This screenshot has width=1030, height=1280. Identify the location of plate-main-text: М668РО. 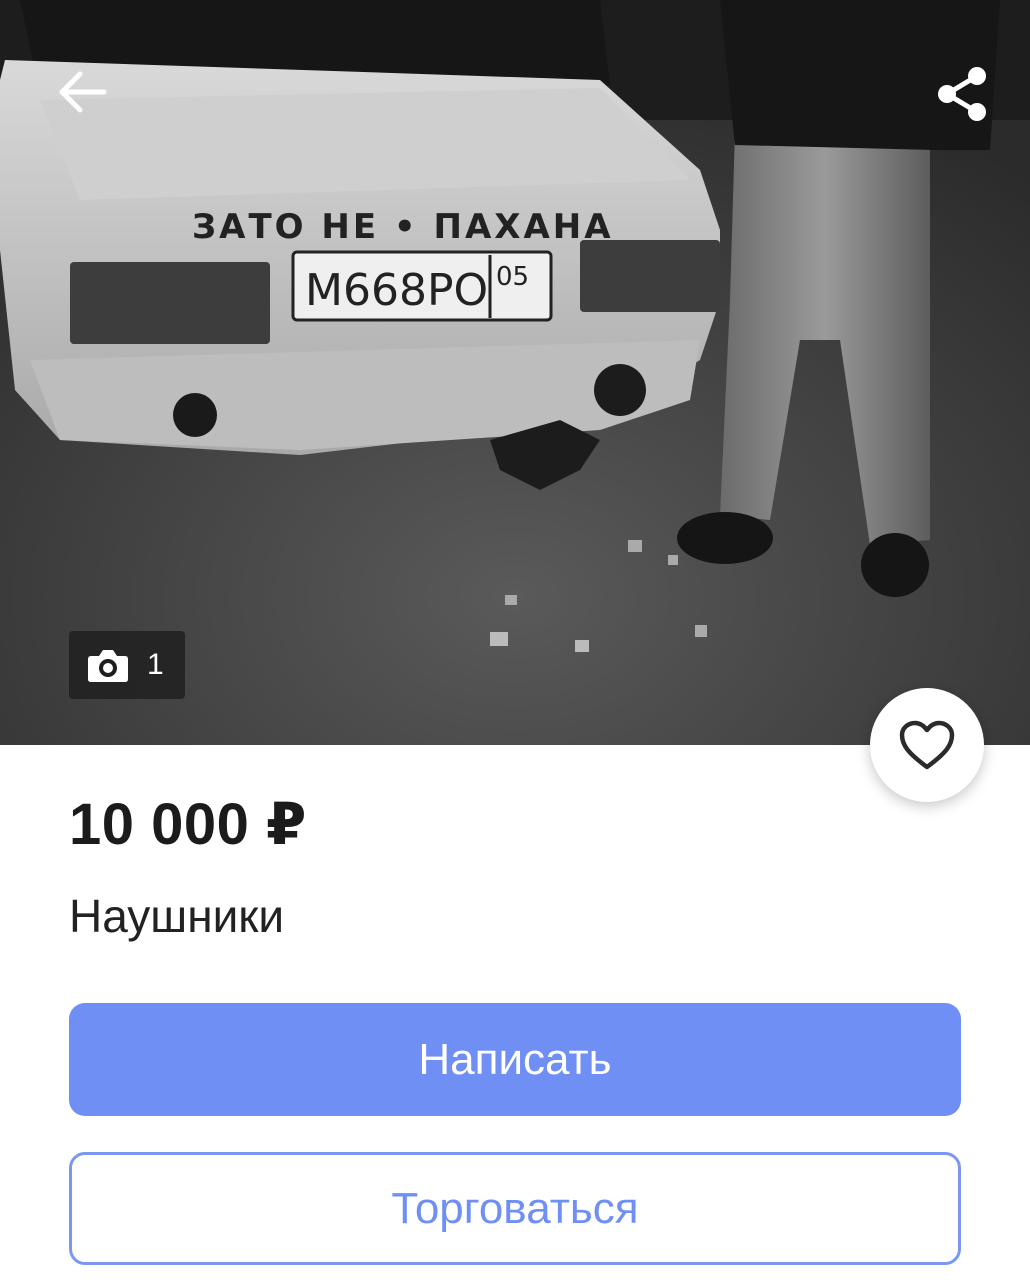
(396, 290).